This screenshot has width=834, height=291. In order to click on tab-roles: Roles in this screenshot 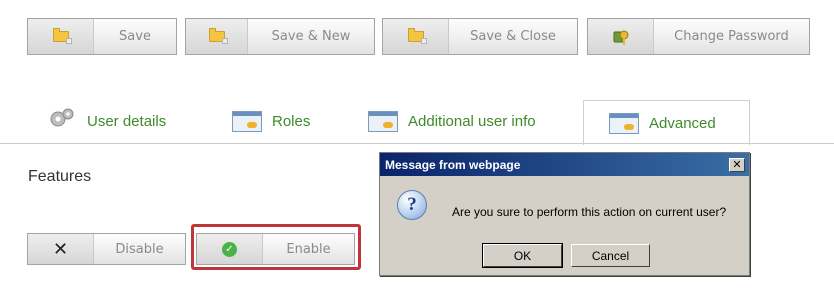, I will do `click(292, 121)`.